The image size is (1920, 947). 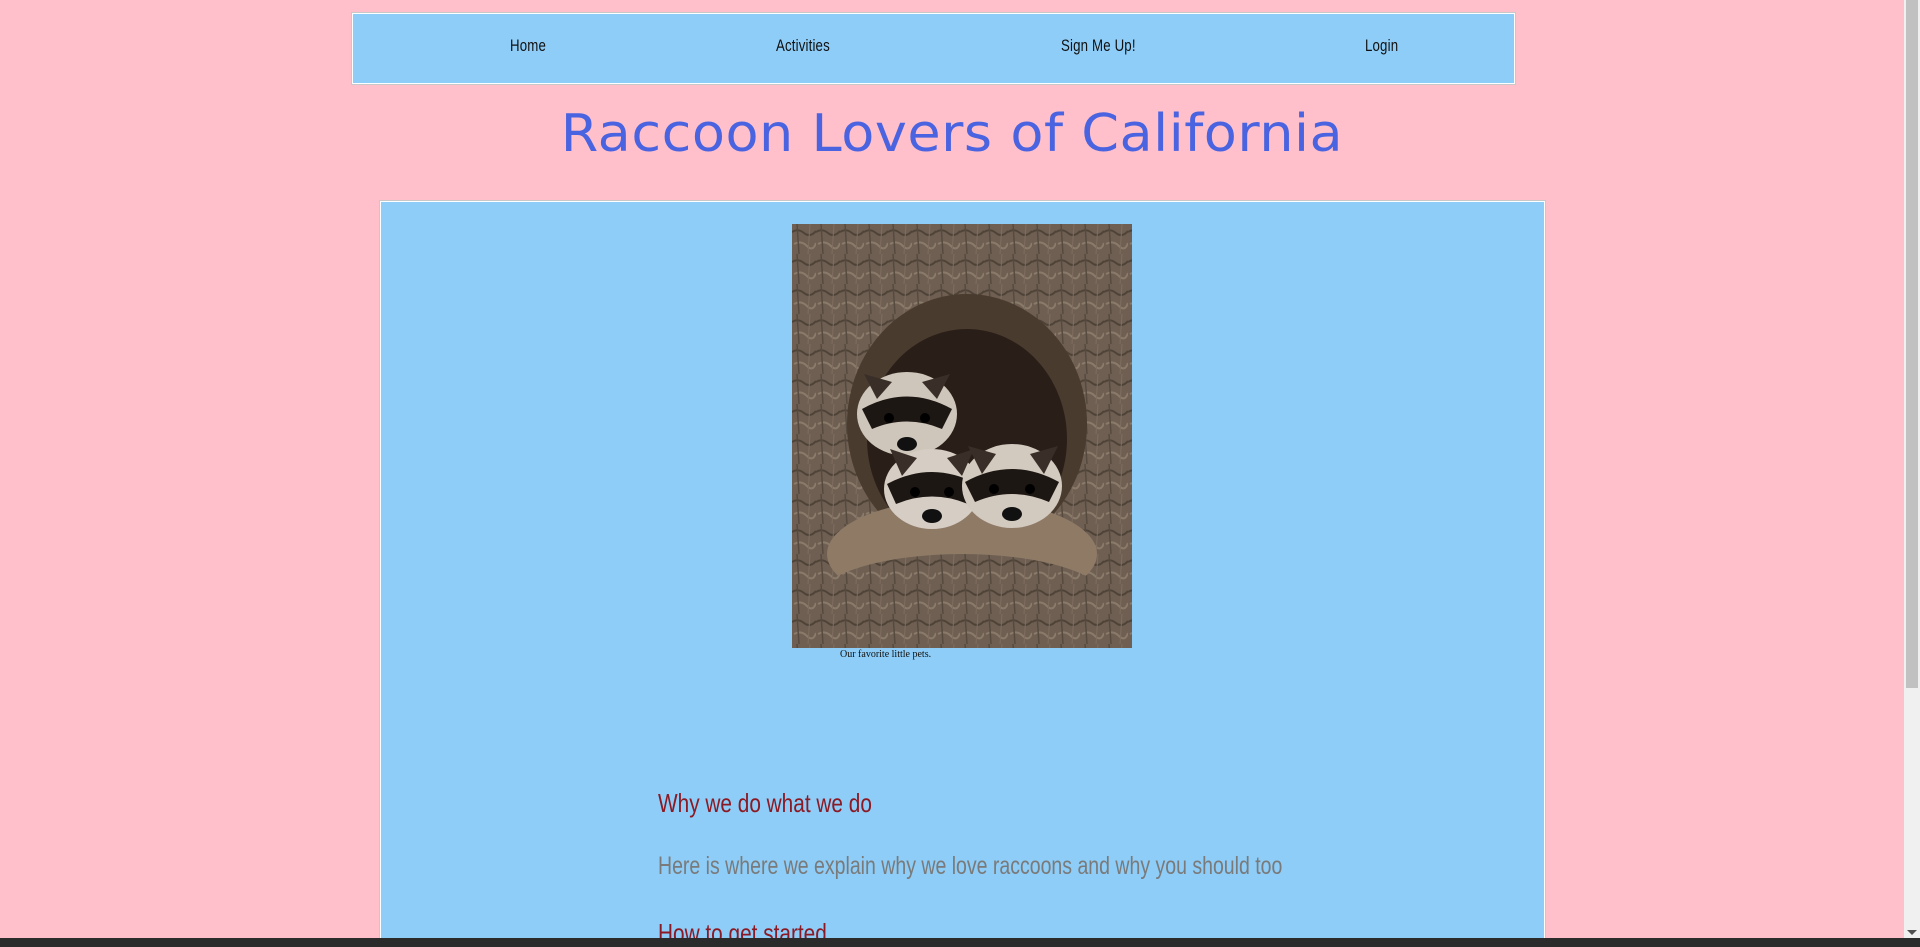 What do you see at coordinates (1098, 46) in the screenshot?
I see `nav-sign-me-up-link: Sign Me Up!` at bounding box center [1098, 46].